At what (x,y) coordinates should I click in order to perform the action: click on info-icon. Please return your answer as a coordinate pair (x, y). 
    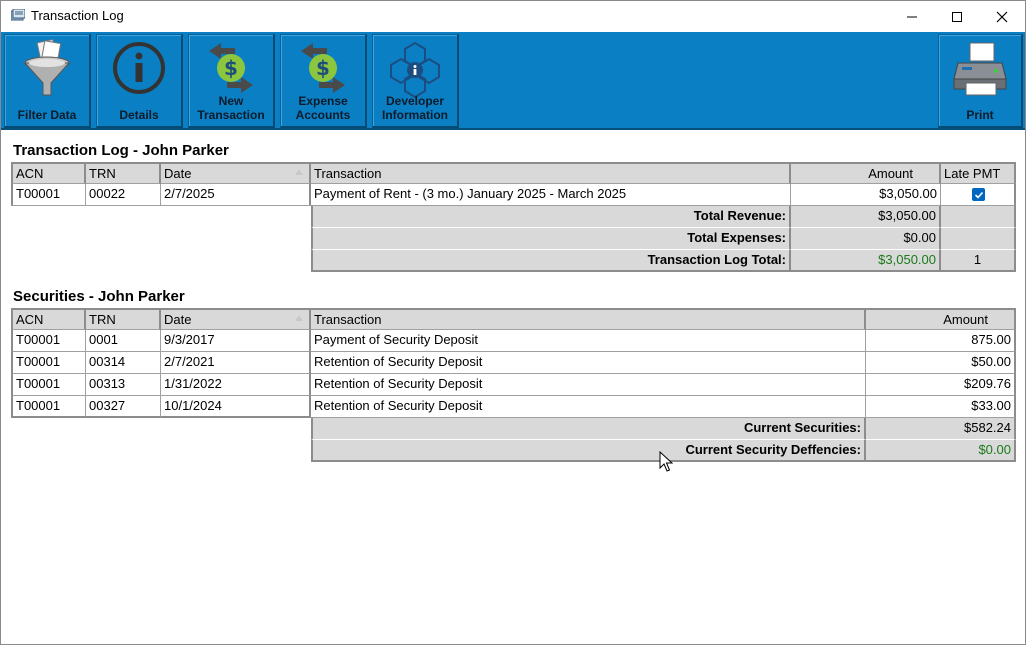
    Looking at the image, I should click on (139, 68).